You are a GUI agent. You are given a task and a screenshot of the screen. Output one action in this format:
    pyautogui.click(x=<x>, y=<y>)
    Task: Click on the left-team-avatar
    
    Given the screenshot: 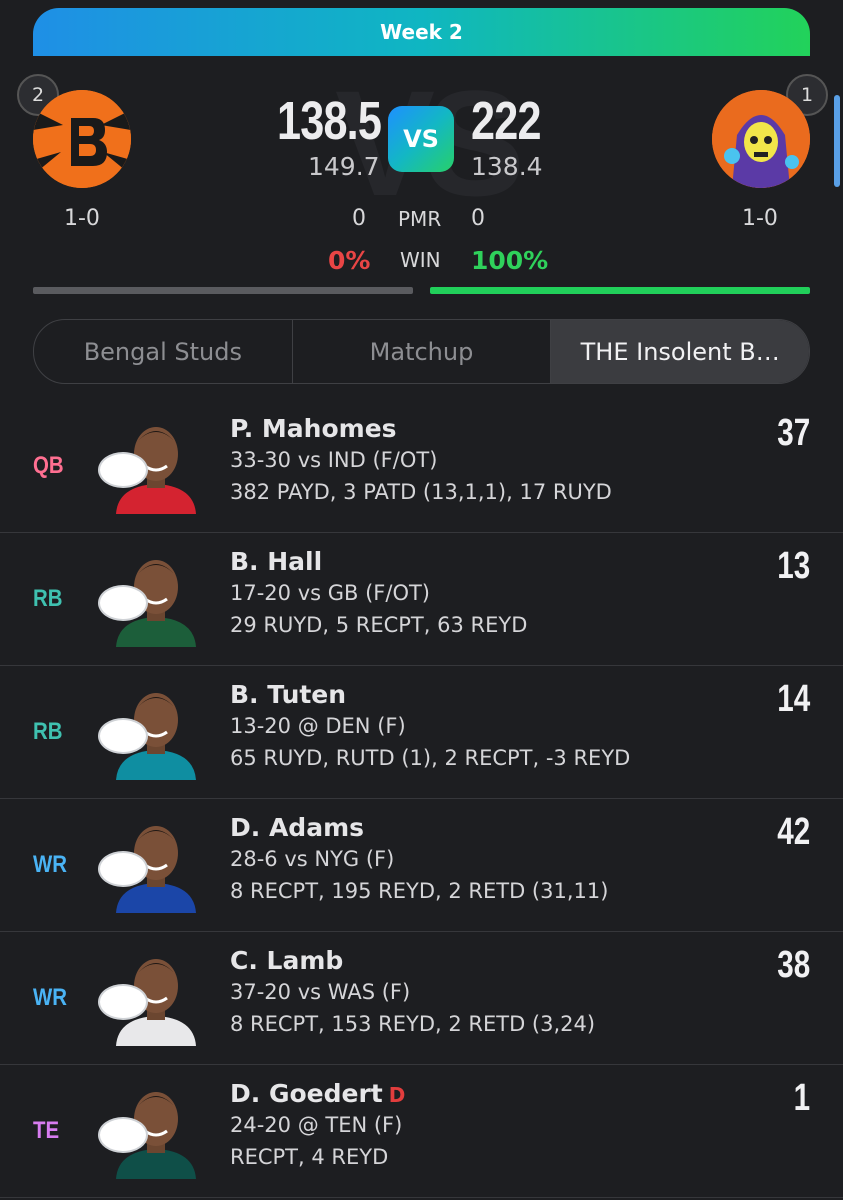 What is the action you would take?
    pyautogui.click(x=82, y=139)
    